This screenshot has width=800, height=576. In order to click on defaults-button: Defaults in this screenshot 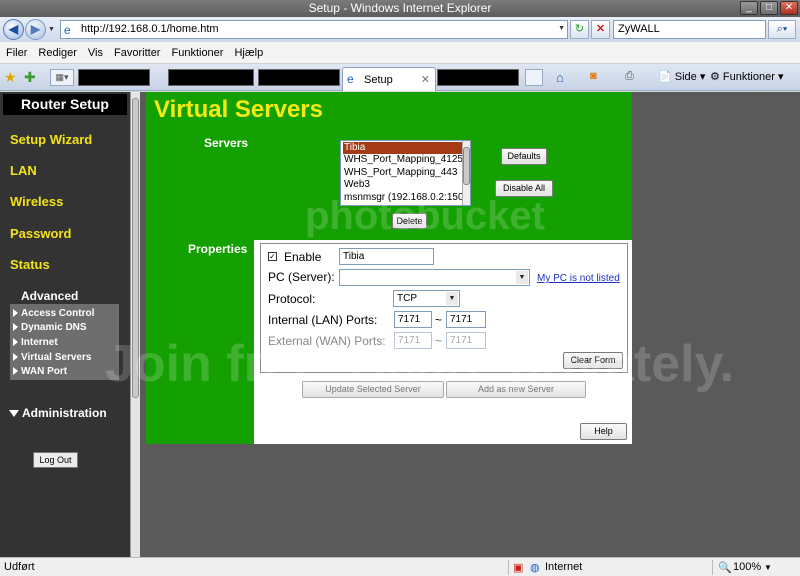, I will do `click(524, 156)`.